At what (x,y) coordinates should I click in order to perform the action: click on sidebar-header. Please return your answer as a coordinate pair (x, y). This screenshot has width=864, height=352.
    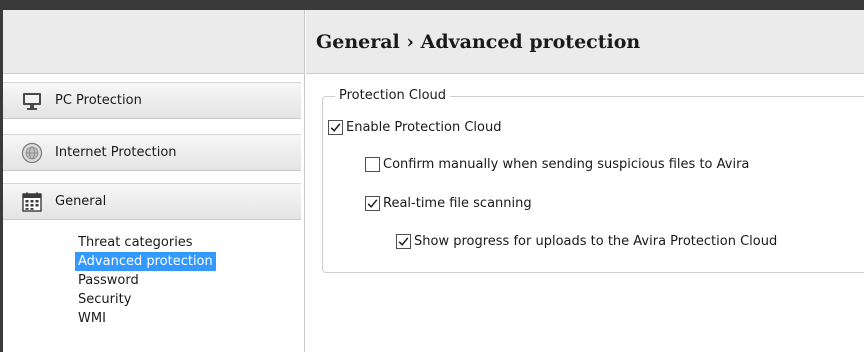
    Looking at the image, I should click on (153, 42).